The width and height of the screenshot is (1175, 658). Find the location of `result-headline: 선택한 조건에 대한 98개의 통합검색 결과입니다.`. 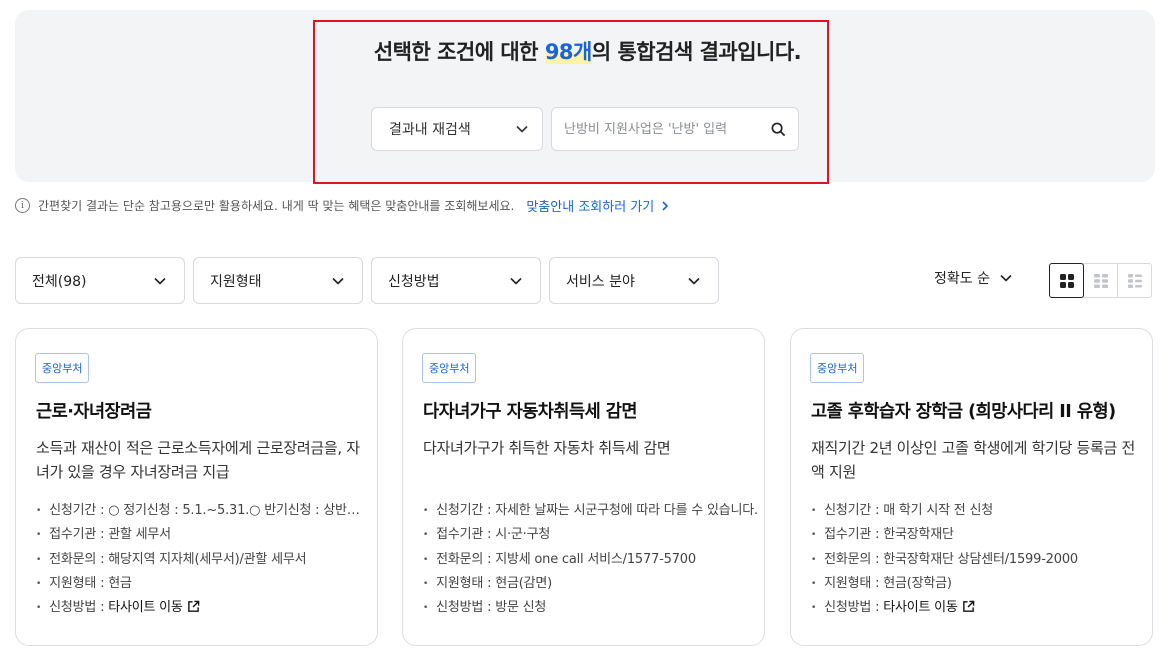

result-headline: 선택한 조건에 대한 98개의 통합검색 결과입니다. is located at coordinates (587, 52).